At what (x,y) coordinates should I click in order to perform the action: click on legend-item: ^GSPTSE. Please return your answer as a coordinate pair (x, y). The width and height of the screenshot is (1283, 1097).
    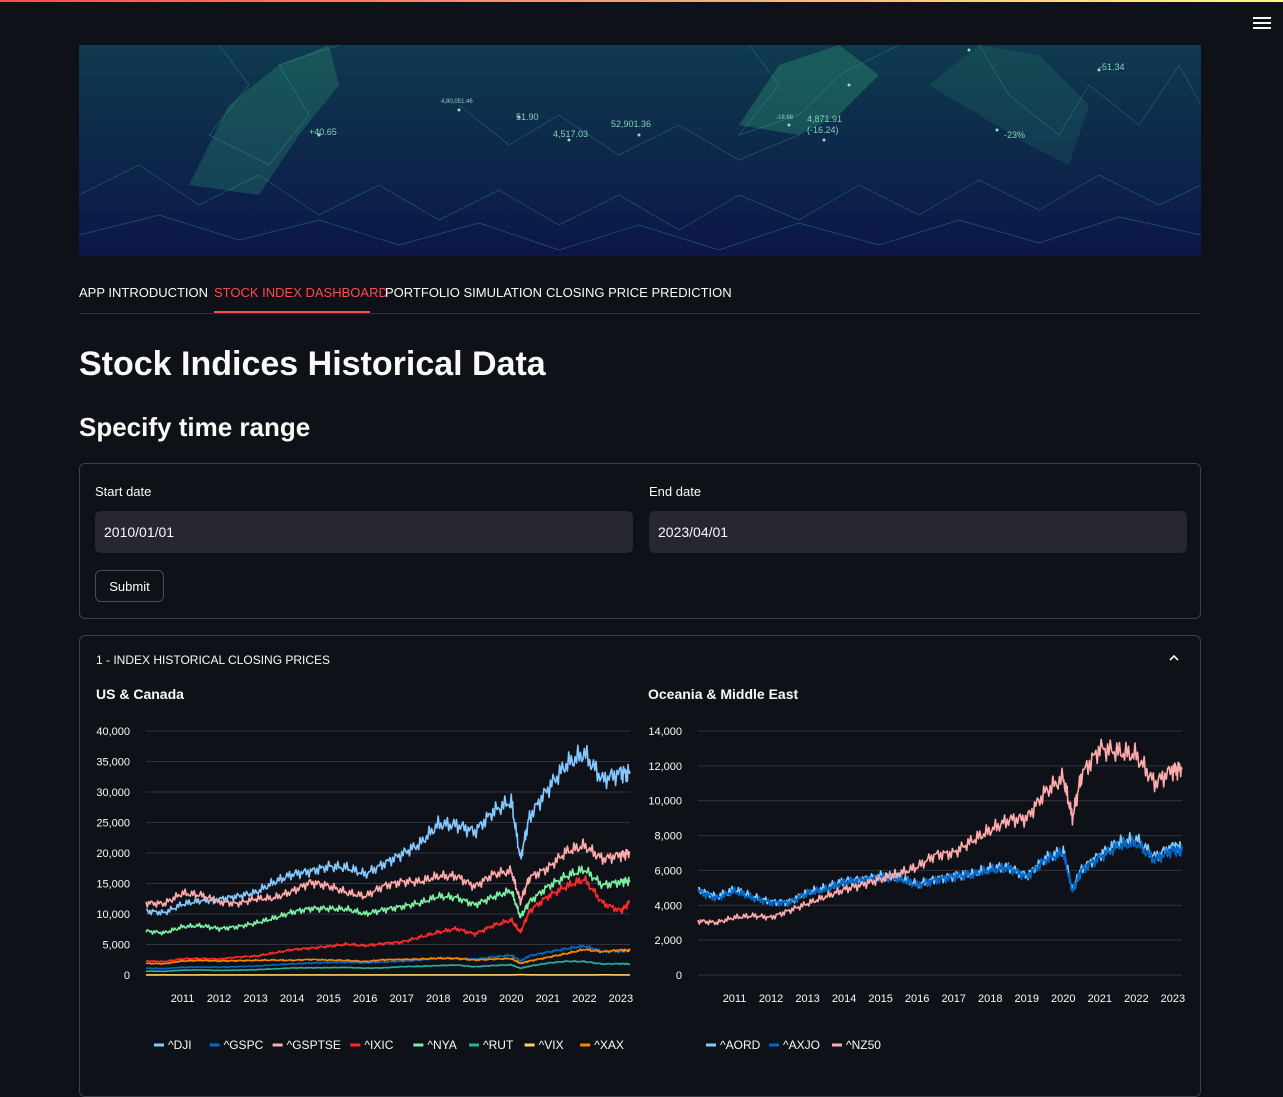
    Looking at the image, I should click on (314, 1045).